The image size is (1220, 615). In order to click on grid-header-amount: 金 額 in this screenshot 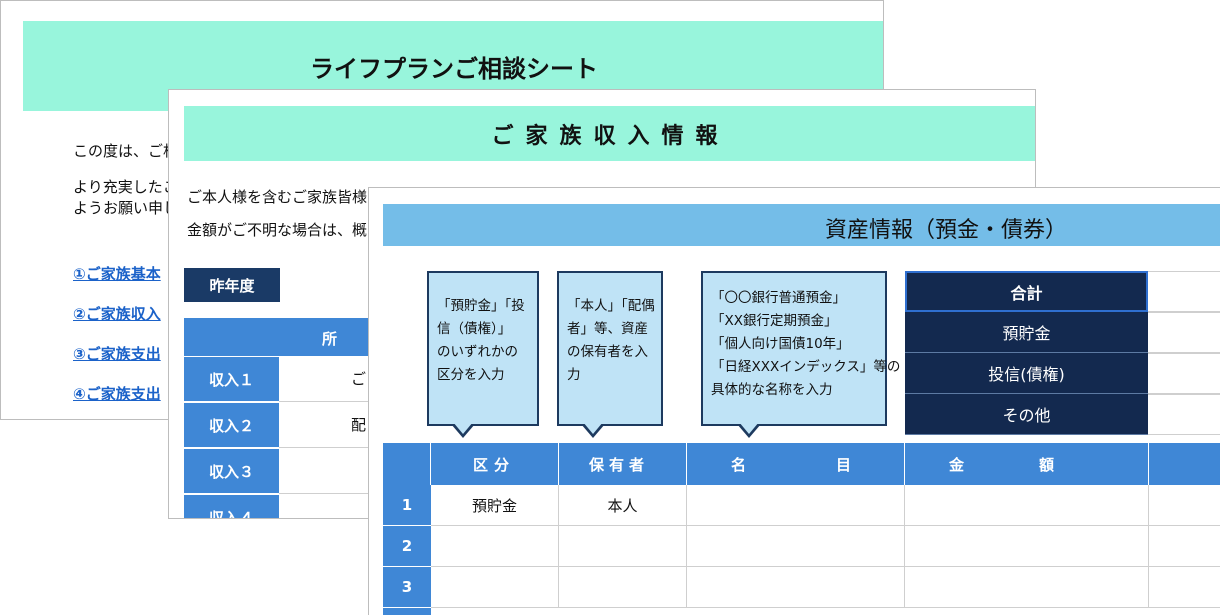, I will do `click(1027, 464)`.